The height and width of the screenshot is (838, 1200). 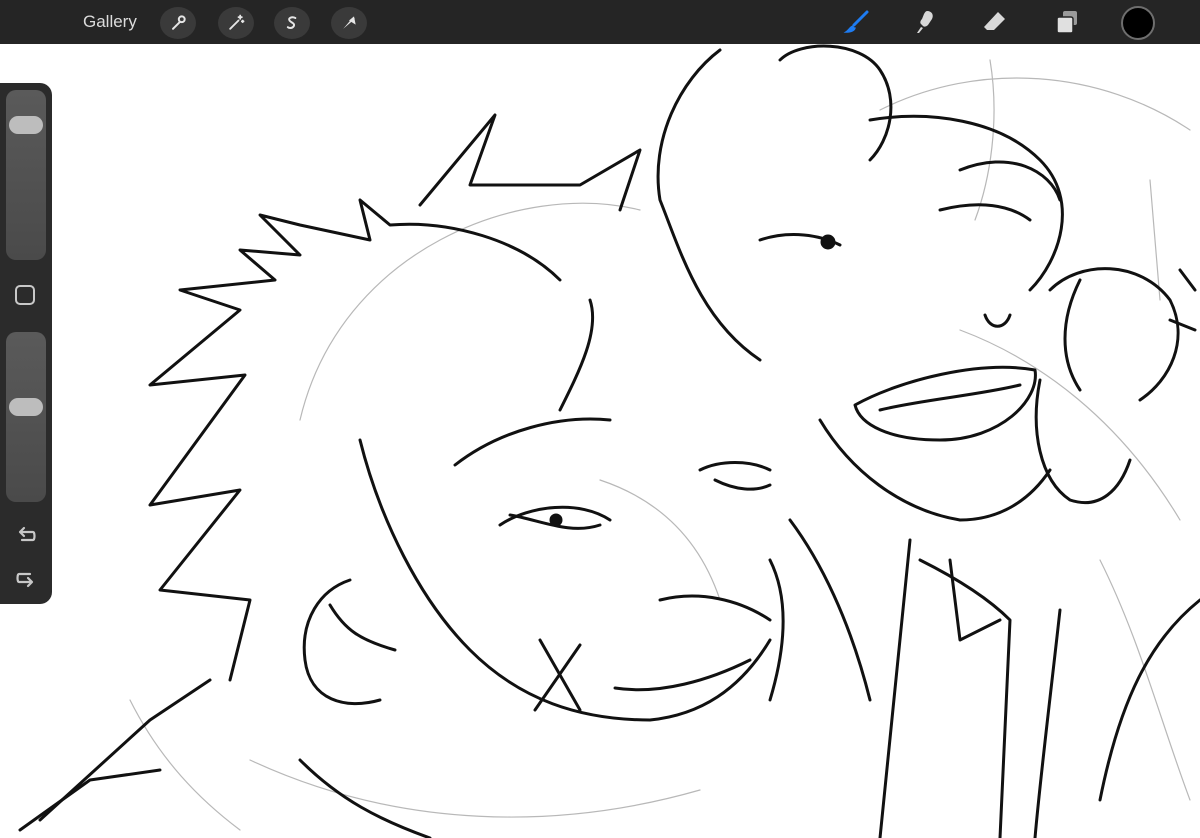 What do you see at coordinates (26, 124) in the screenshot?
I see `brush-size-thumb` at bounding box center [26, 124].